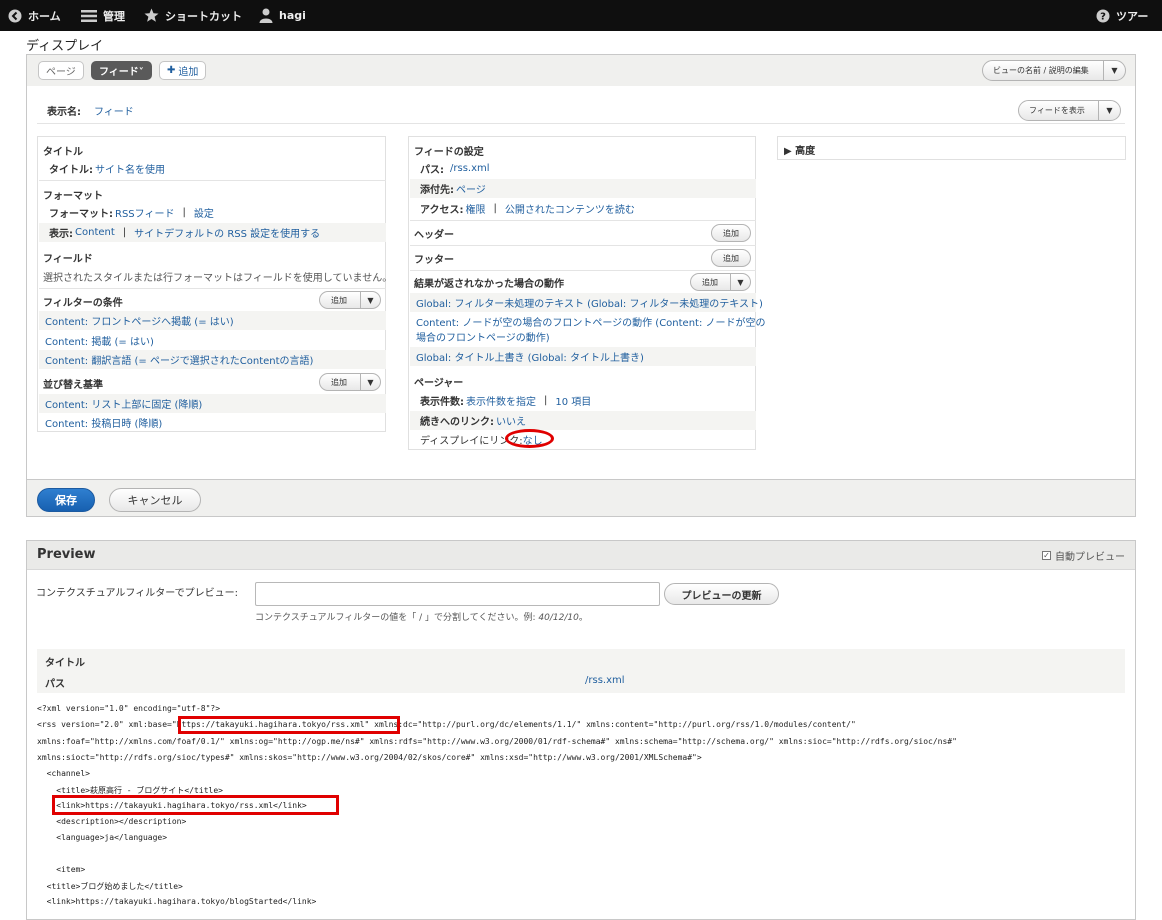  Describe the element at coordinates (457, 594) in the screenshot. I see `contextual-filter-input` at that location.